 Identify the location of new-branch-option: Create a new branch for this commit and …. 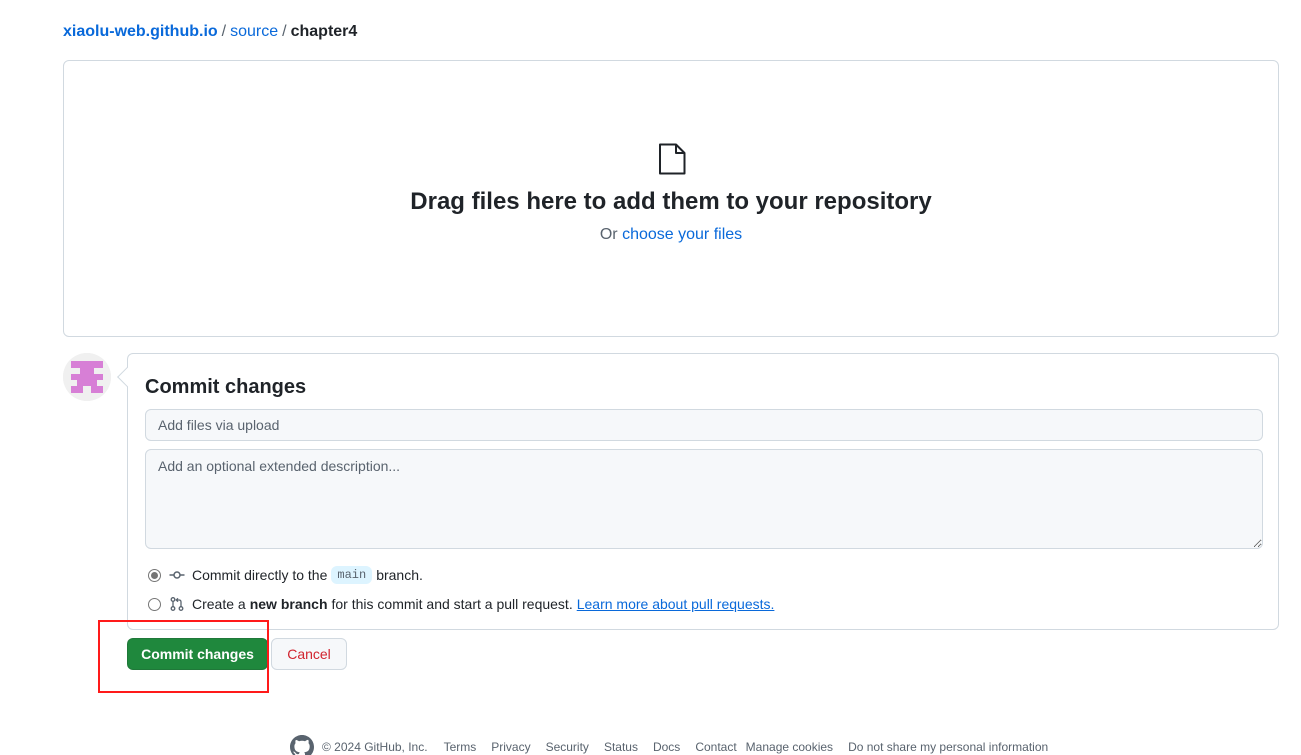
(461, 604).